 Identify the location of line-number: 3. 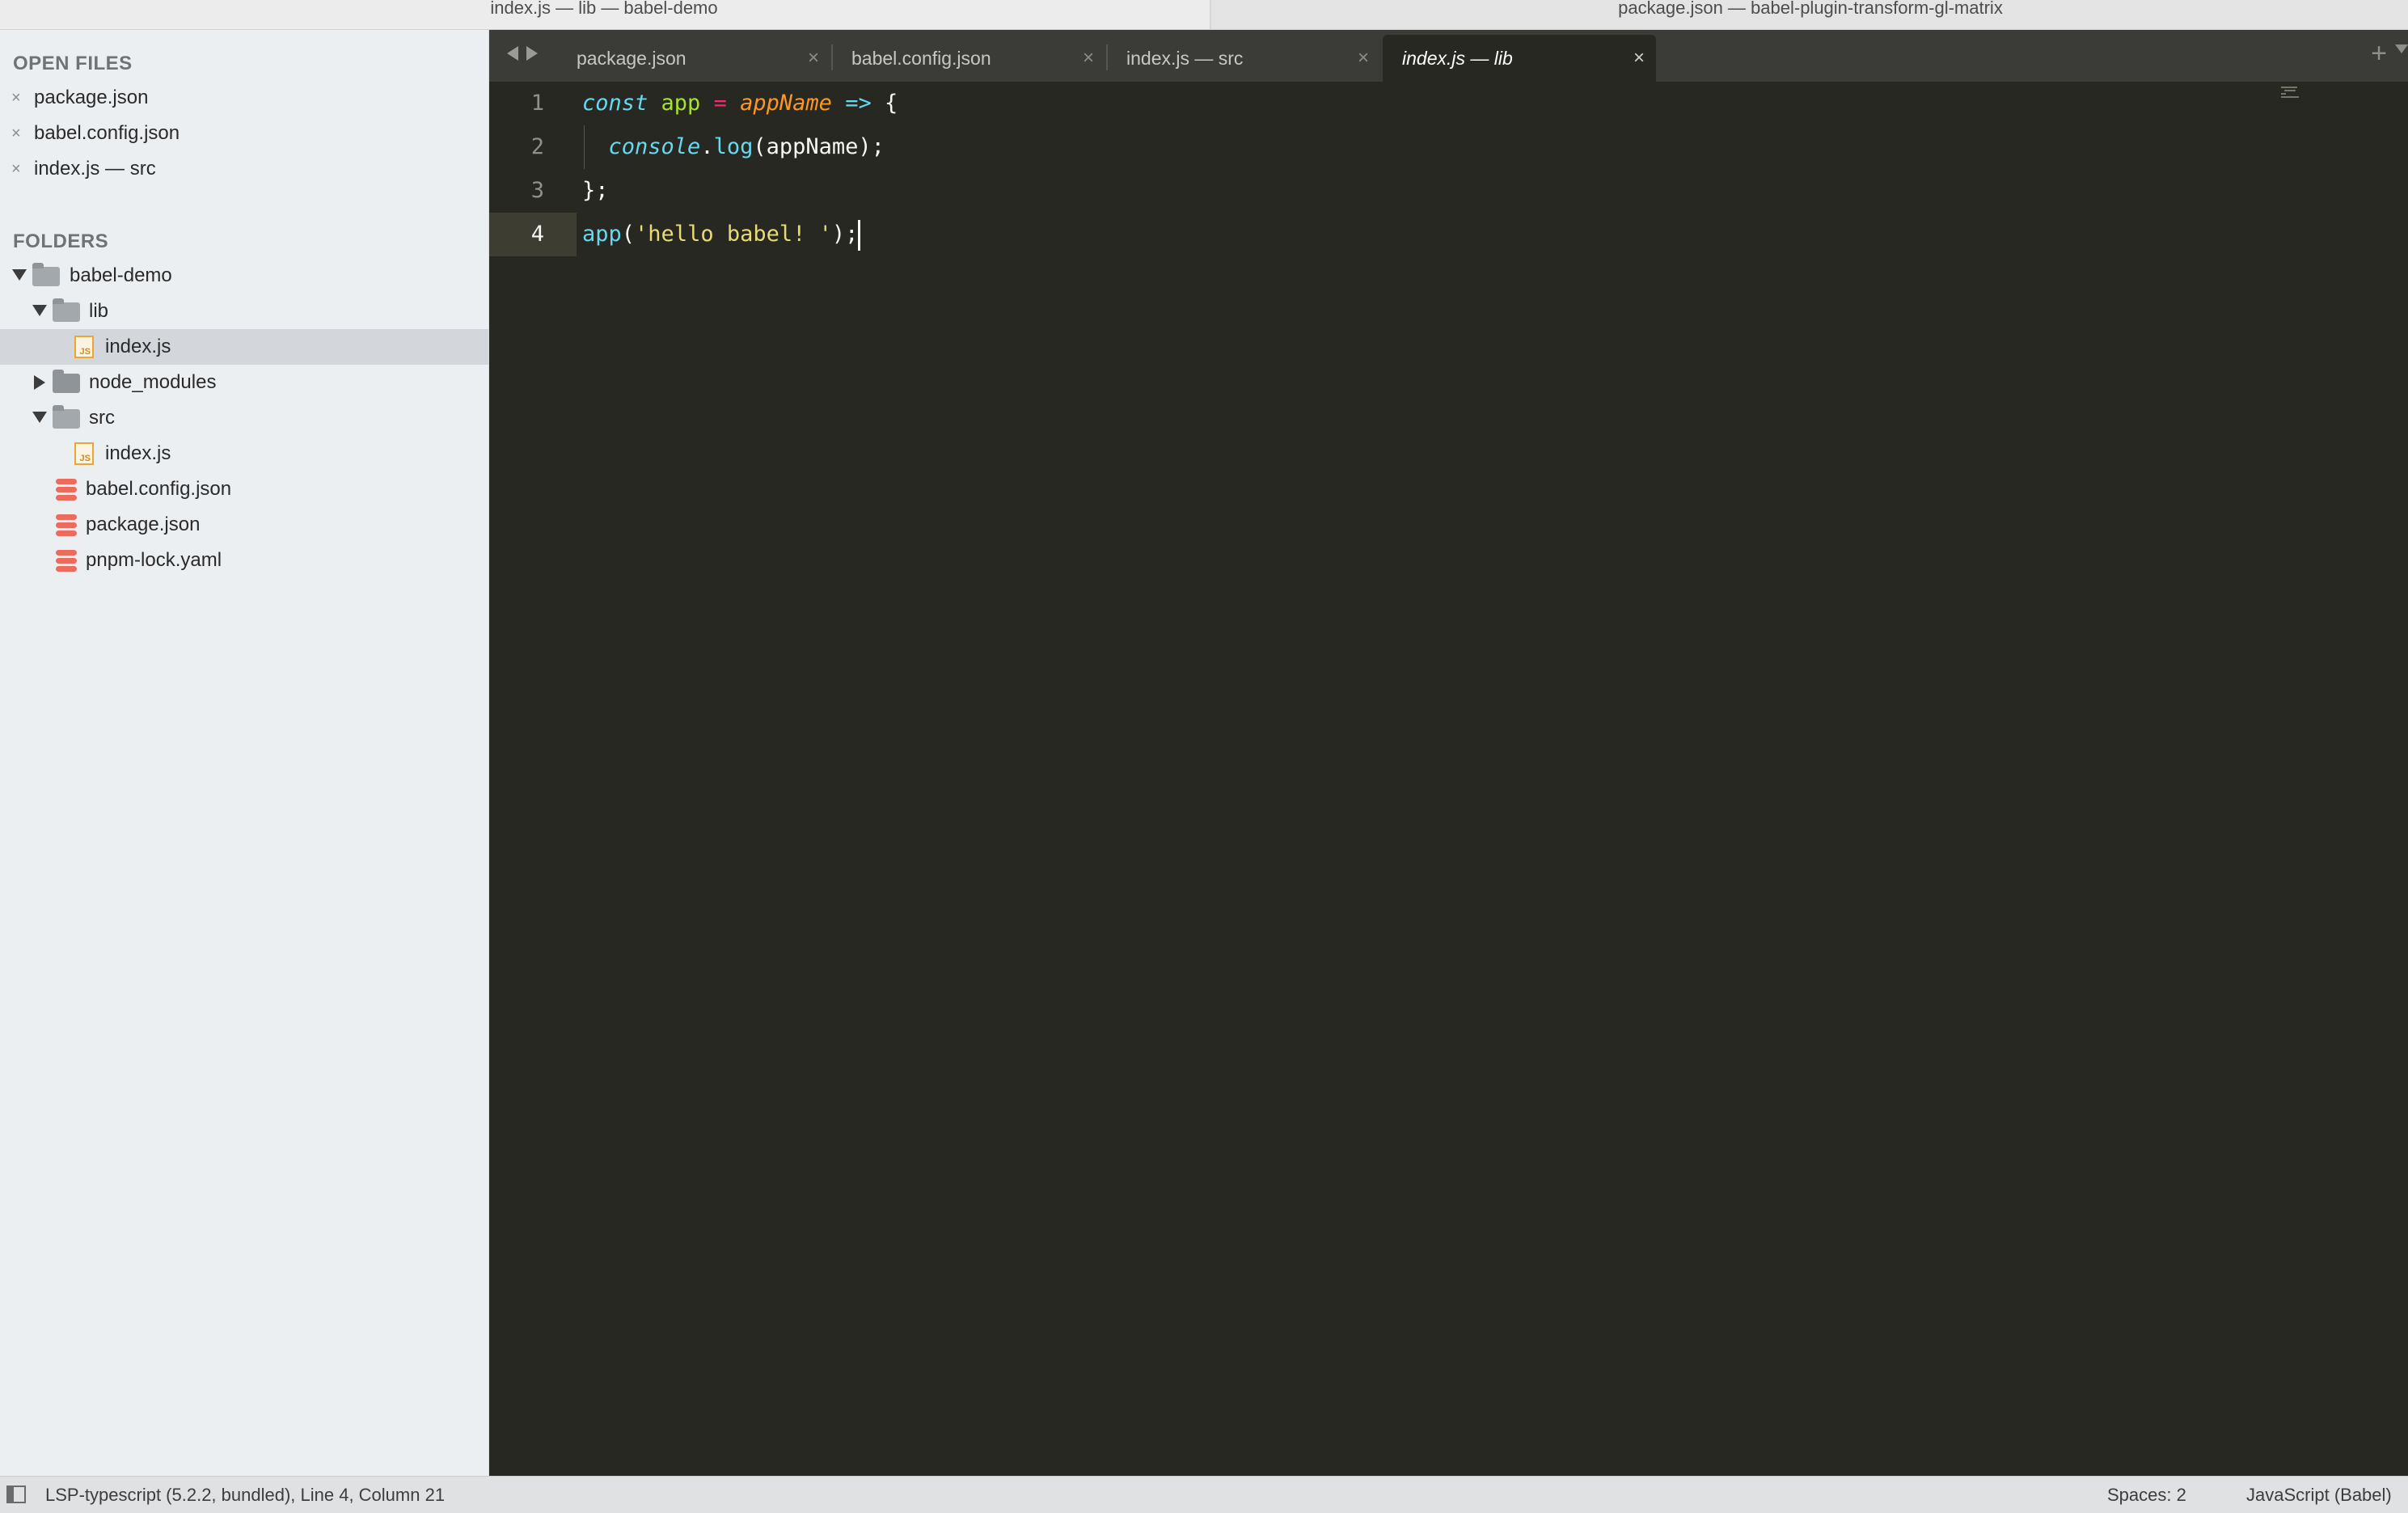
(537, 190).